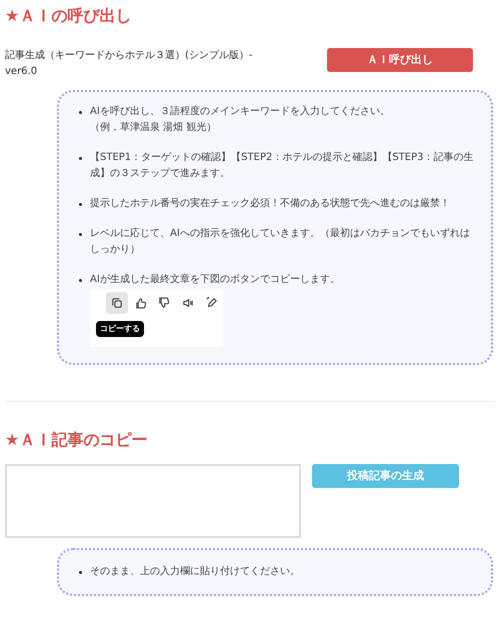 This screenshot has width=500, height=640. What do you see at coordinates (282, 165) in the screenshot?
I see `note-text: 【STEP1：ターゲットの確認】【STEP2：ホテルの提示と確認】【STEP3：記事の生成】の３ステップで進みます。` at bounding box center [282, 165].